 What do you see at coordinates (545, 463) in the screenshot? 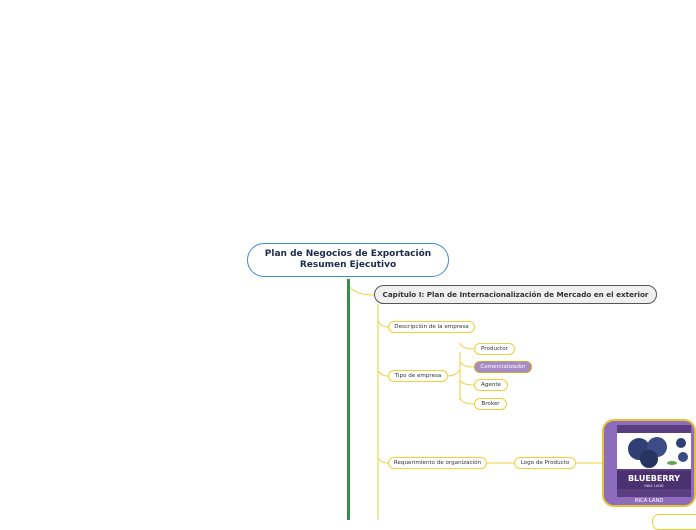
I see `topic-logo-producto: Logo de Producto` at bounding box center [545, 463].